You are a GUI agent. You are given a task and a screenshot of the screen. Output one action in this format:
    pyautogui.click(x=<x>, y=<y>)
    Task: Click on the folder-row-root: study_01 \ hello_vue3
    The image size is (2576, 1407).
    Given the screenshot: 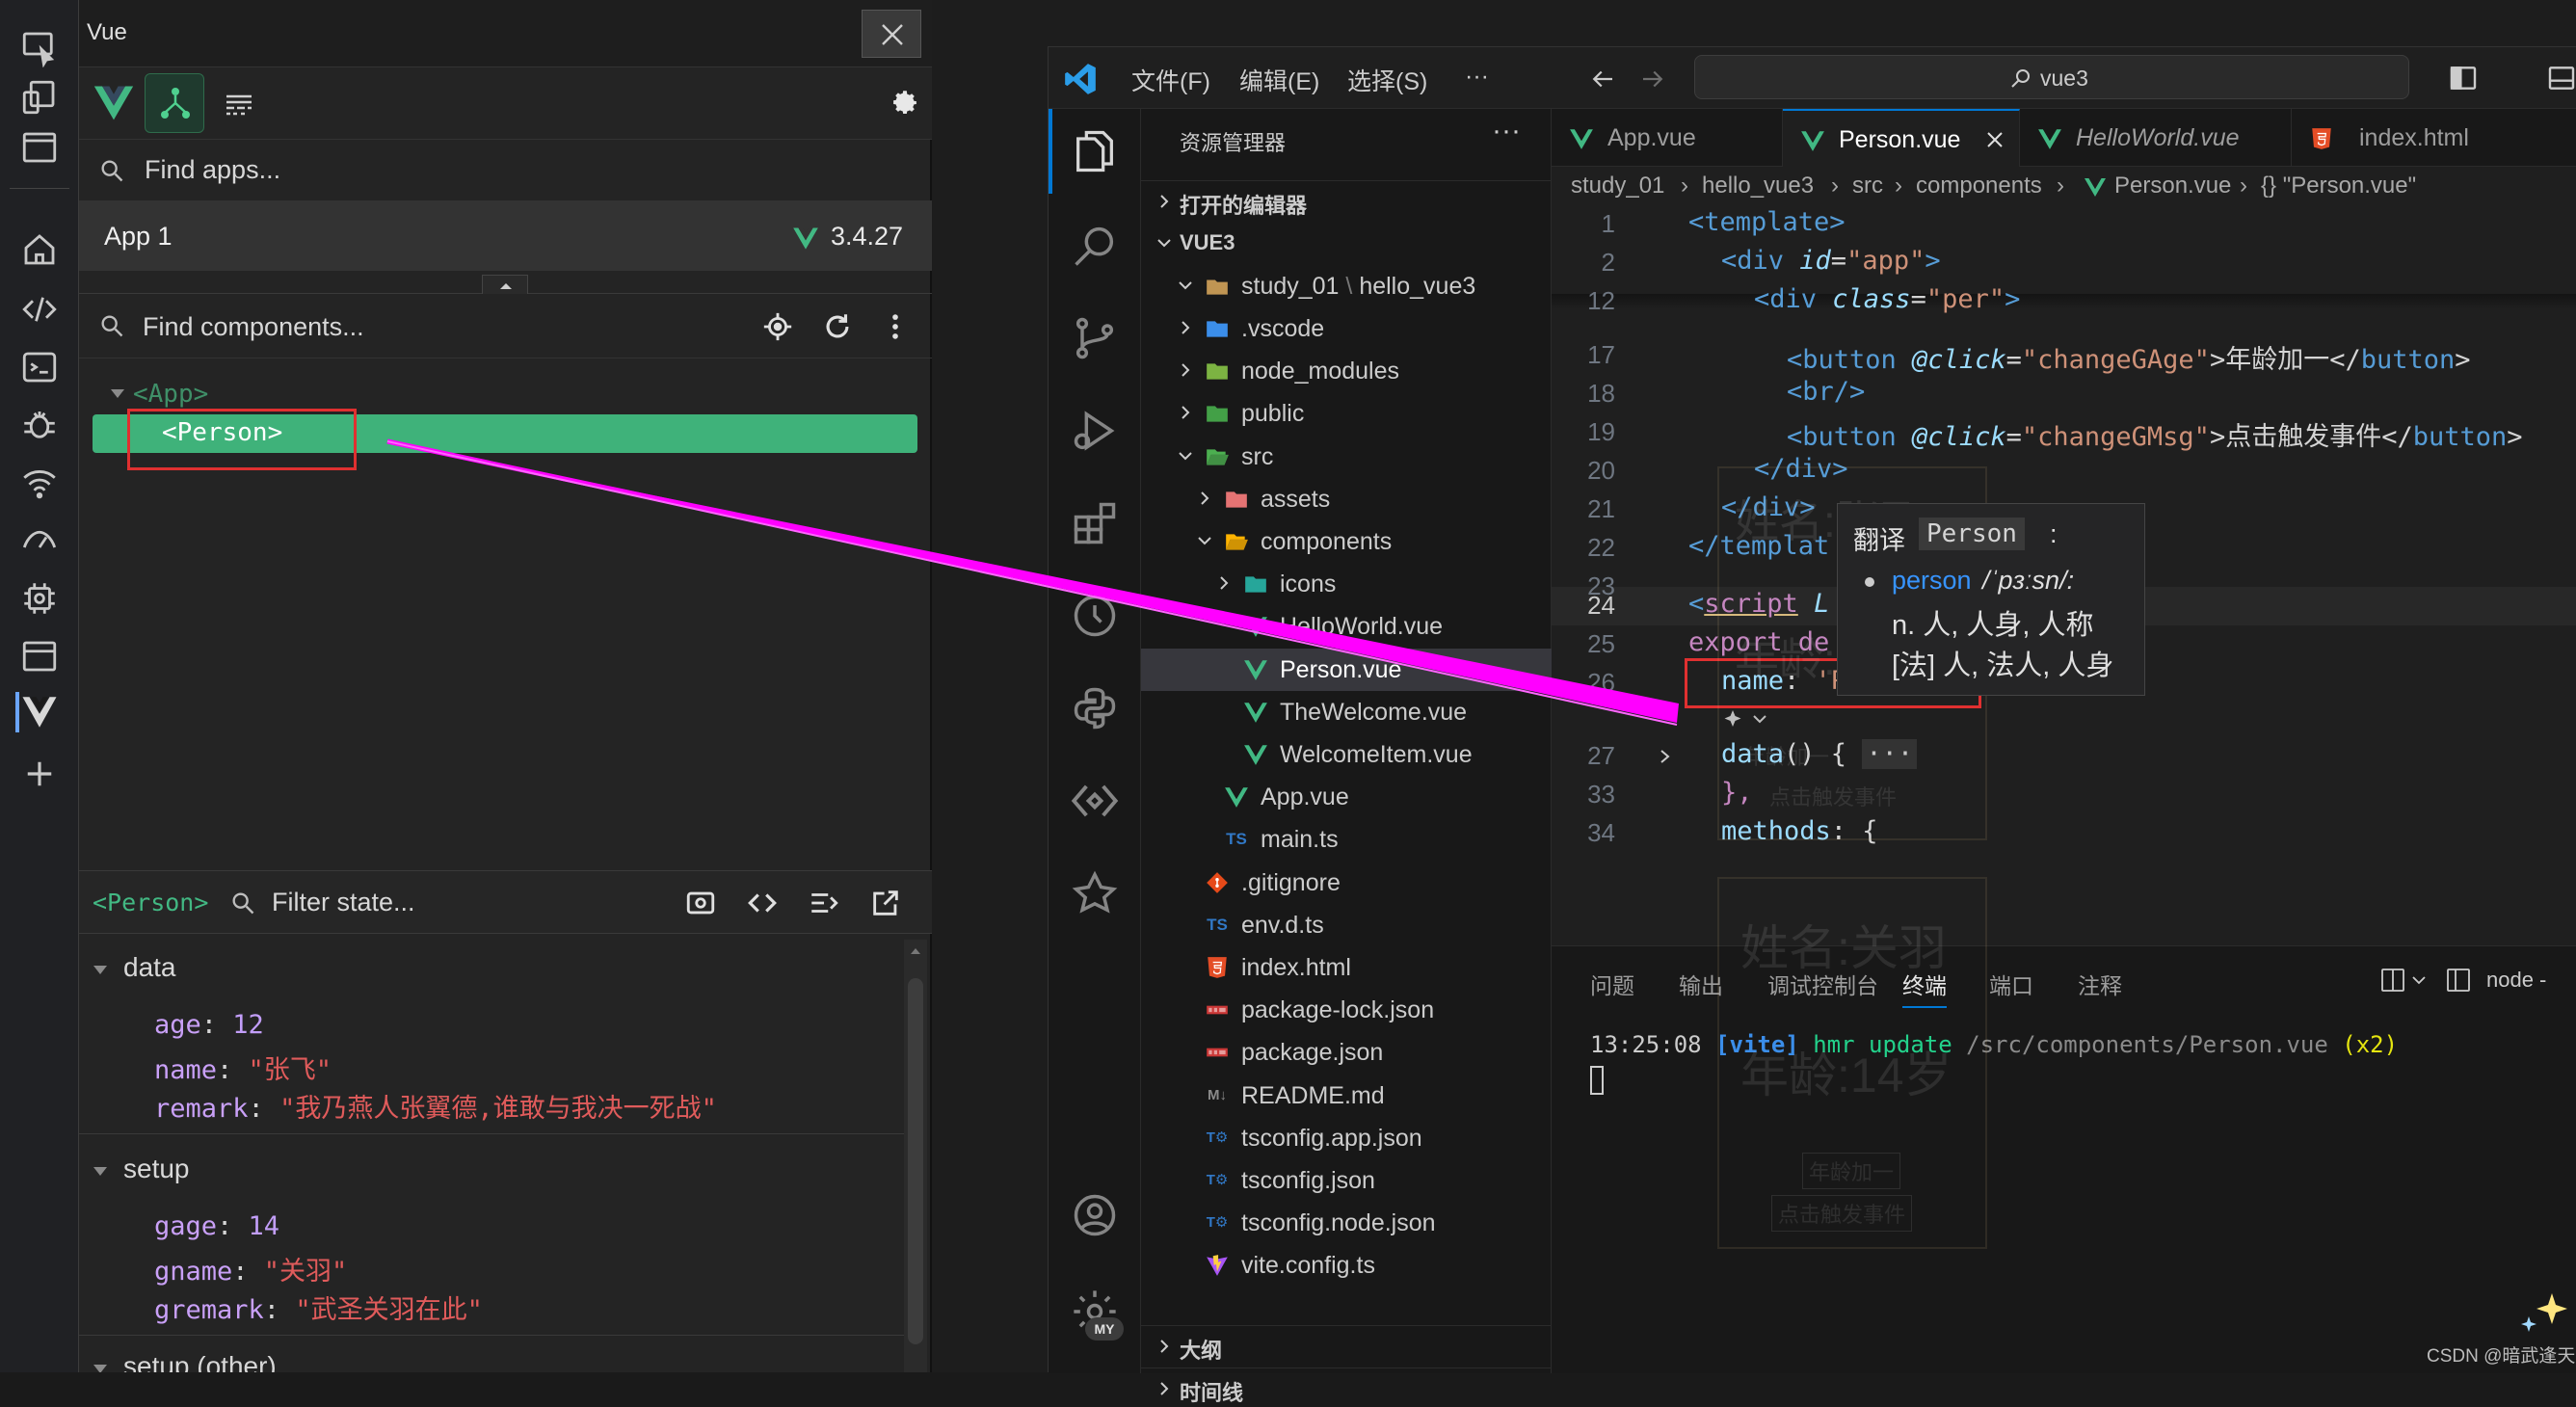 What is the action you would take?
    pyautogui.click(x=1346, y=286)
    